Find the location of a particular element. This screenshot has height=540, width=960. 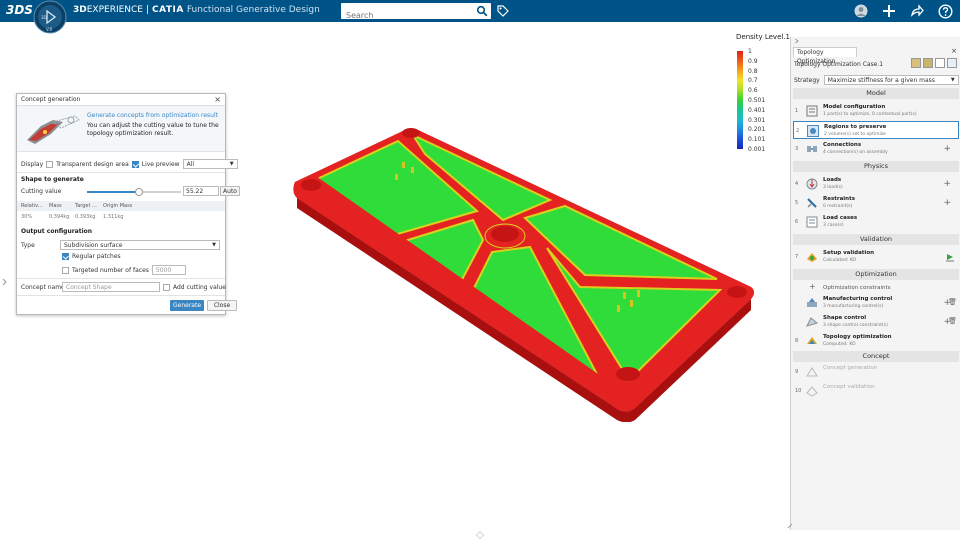

ds-logo: 3DS is located at coordinates (19, 10).